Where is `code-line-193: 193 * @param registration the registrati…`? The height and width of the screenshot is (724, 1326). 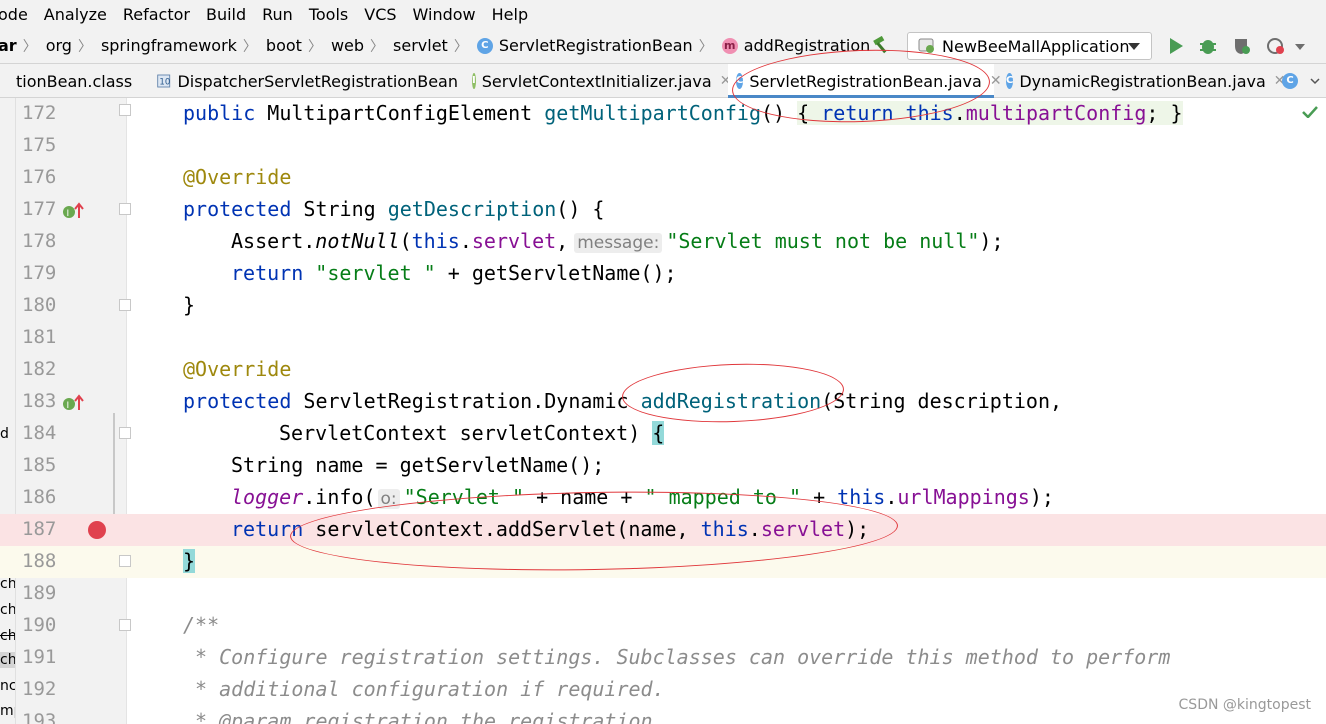
code-line-193: 193 * @param registration the registrati… is located at coordinates (663, 715).